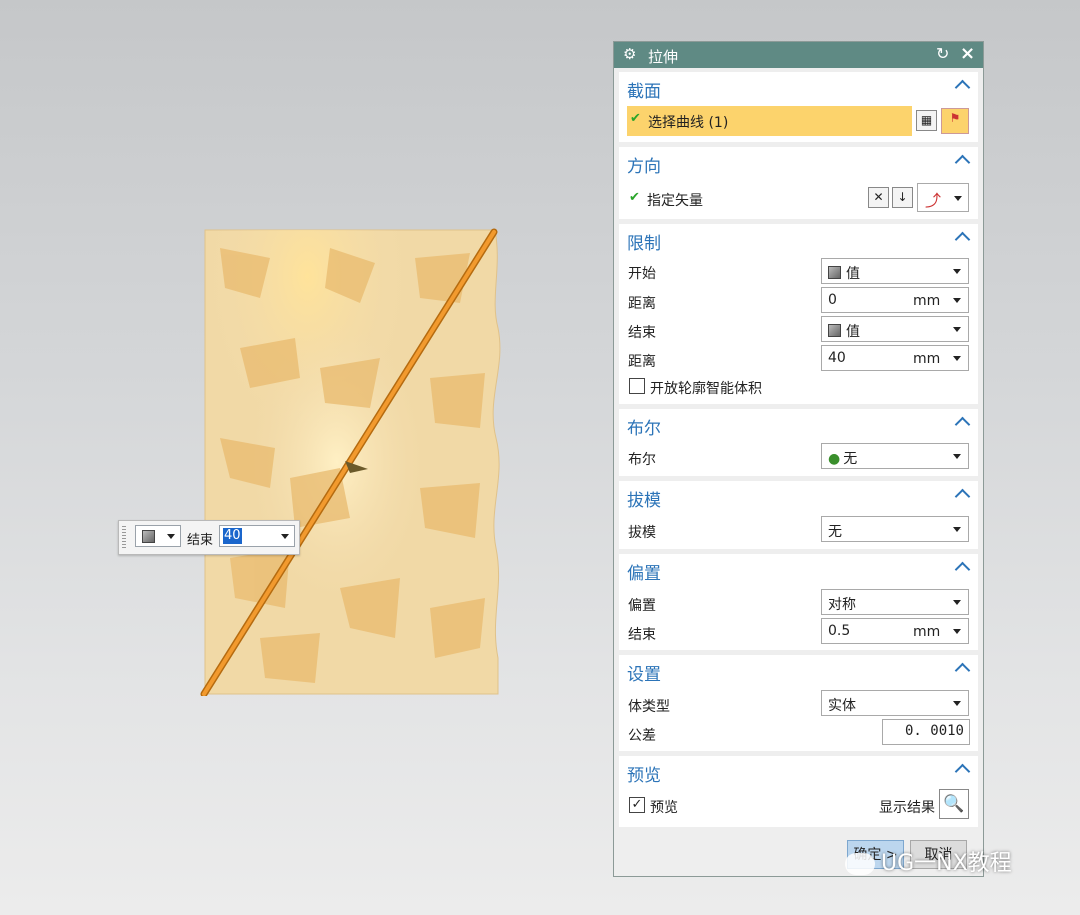 The height and width of the screenshot is (915, 1080). I want to click on limit-type-dropdown, so click(158, 536).